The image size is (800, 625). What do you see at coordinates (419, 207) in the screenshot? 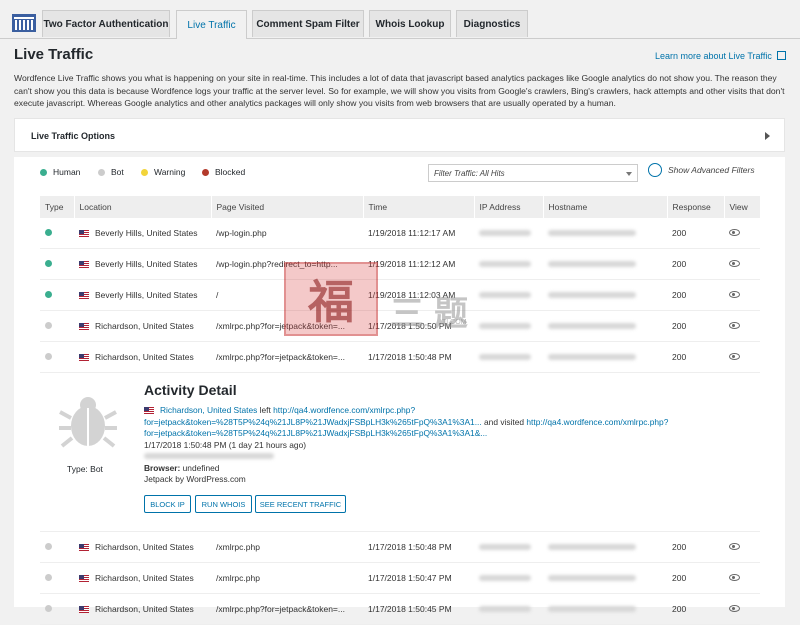
I see `col-time: Time` at bounding box center [419, 207].